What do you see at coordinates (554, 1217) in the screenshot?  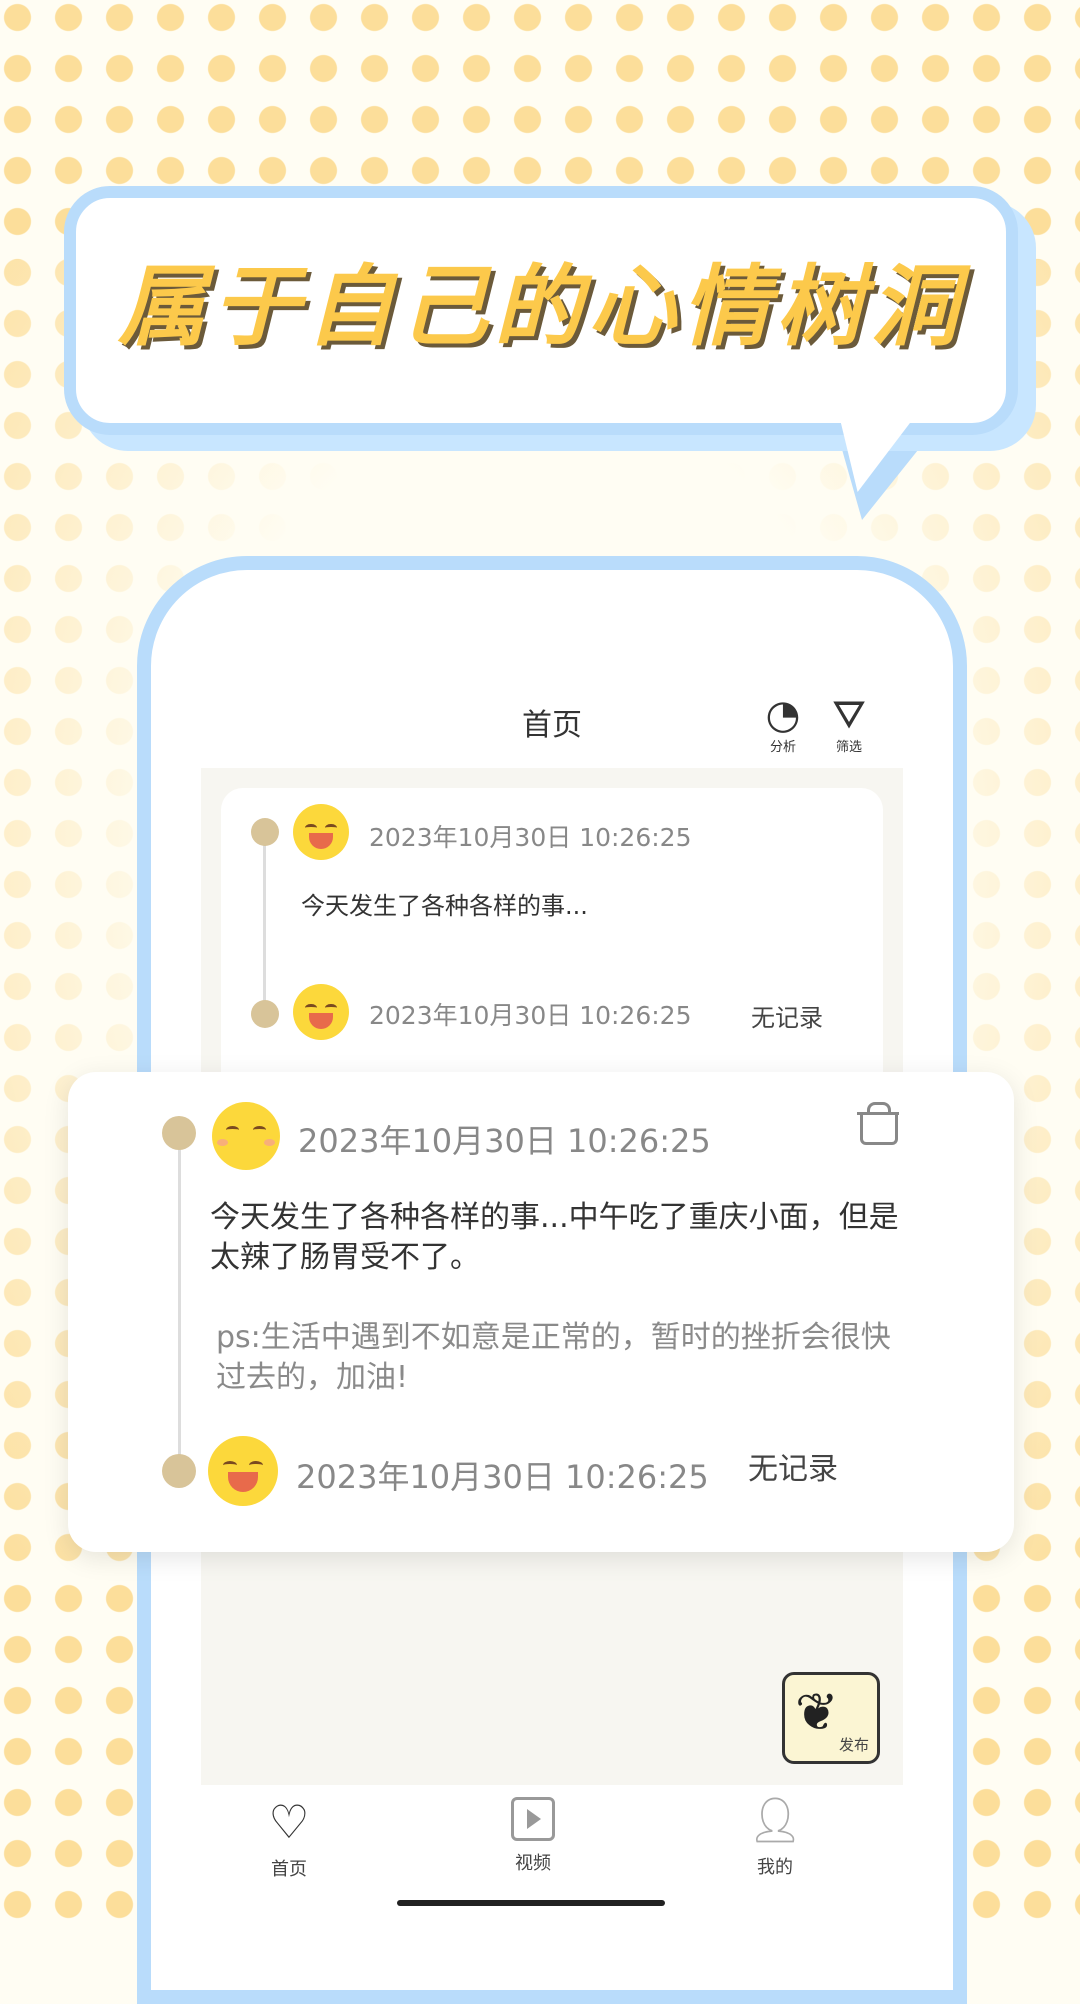 I see `entry-text-line-1: 今天发生了各种各样的事...中午吃了重庆小面，但是` at bounding box center [554, 1217].